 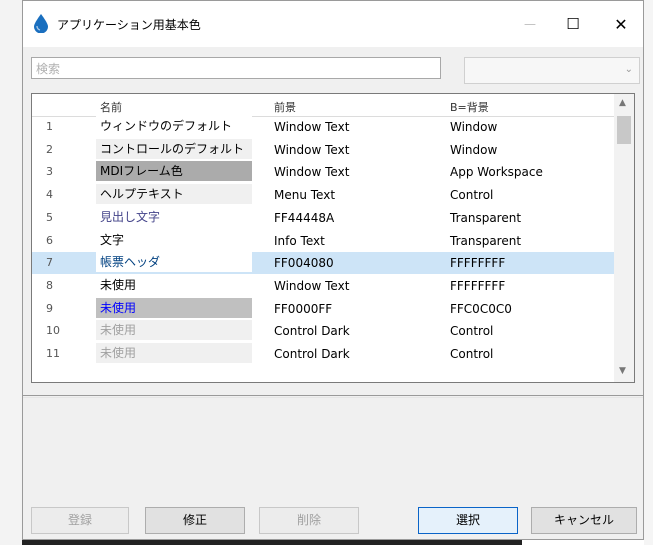 I want to click on row-number: 1, so click(x=49, y=126).